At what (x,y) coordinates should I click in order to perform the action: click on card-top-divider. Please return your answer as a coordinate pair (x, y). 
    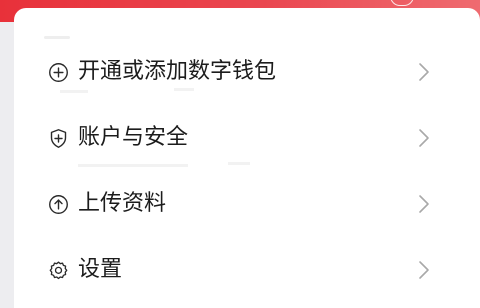
    Looking at the image, I should click on (57, 37).